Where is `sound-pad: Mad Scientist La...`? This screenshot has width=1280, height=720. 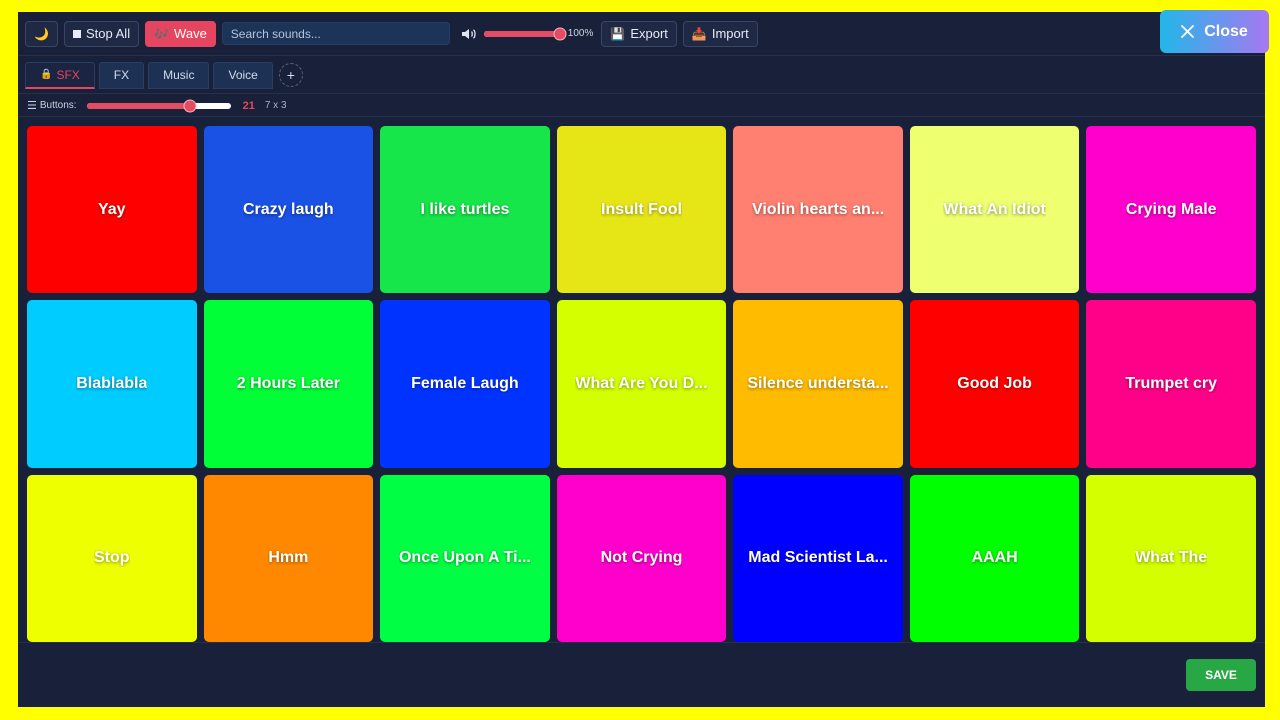 sound-pad: Mad Scientist La... is located at coordinates (818, 558).